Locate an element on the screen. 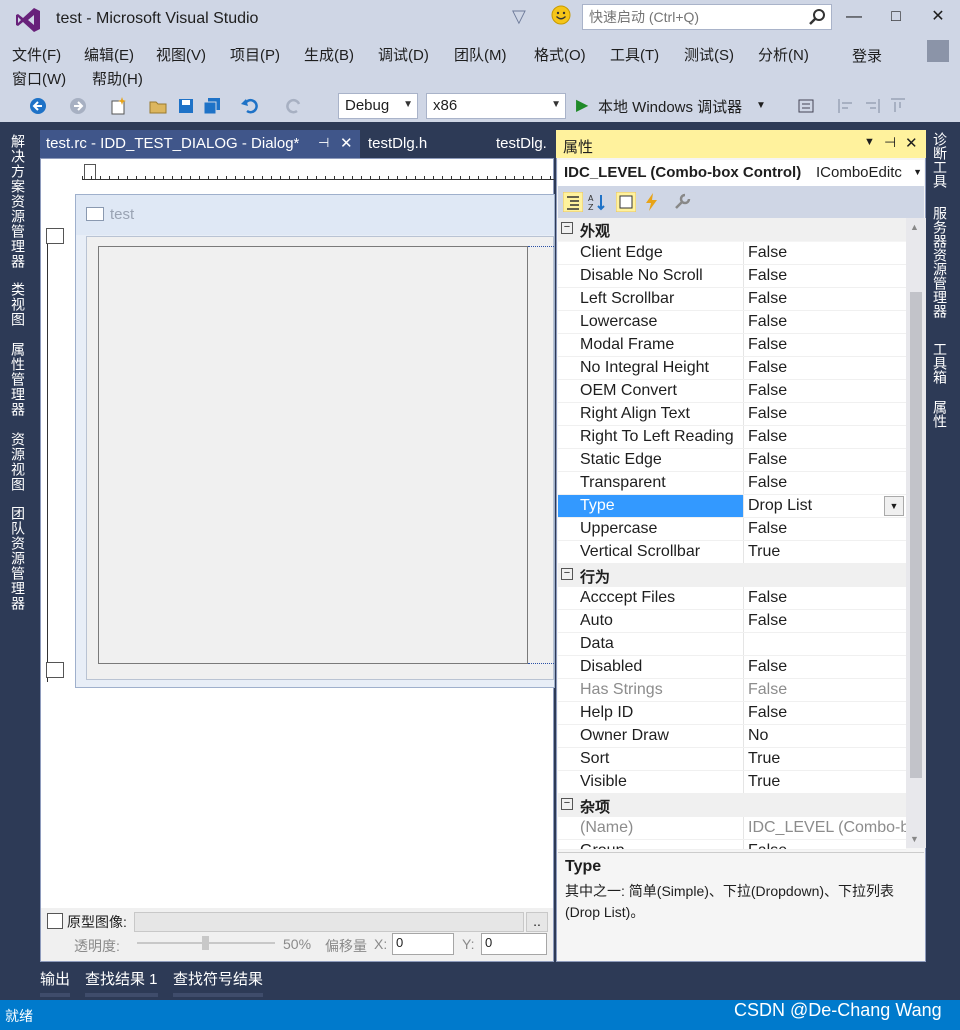 This screenshot has height=1030, width=960. category-appearance: − 外观 is located at coordinates (732, 229).